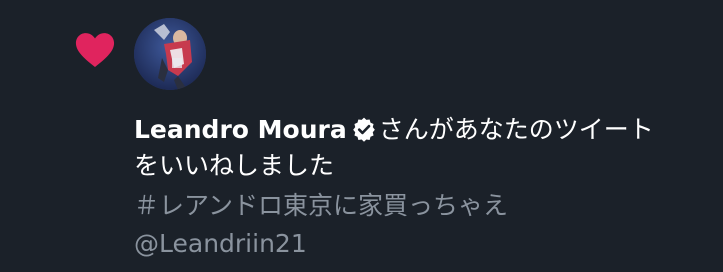  What do you see at coordinates (240, 129) in the screenshot?
I see `user-name: Leandro Moura` at bounding box center [240, 129].